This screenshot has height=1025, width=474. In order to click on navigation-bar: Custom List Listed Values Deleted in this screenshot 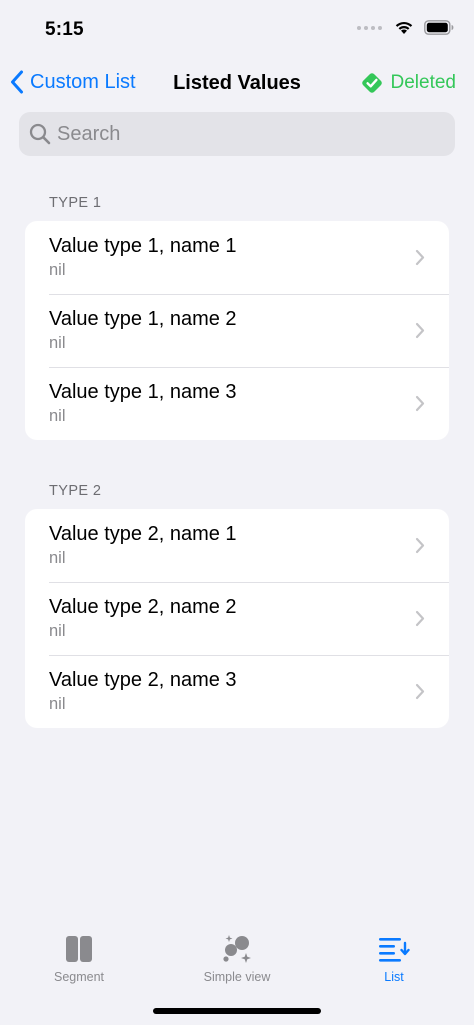, I will do `click(237, 84)`.